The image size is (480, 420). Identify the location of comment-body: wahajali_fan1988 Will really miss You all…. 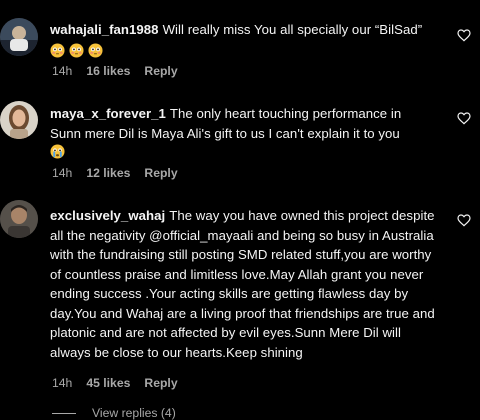
(242, 39).